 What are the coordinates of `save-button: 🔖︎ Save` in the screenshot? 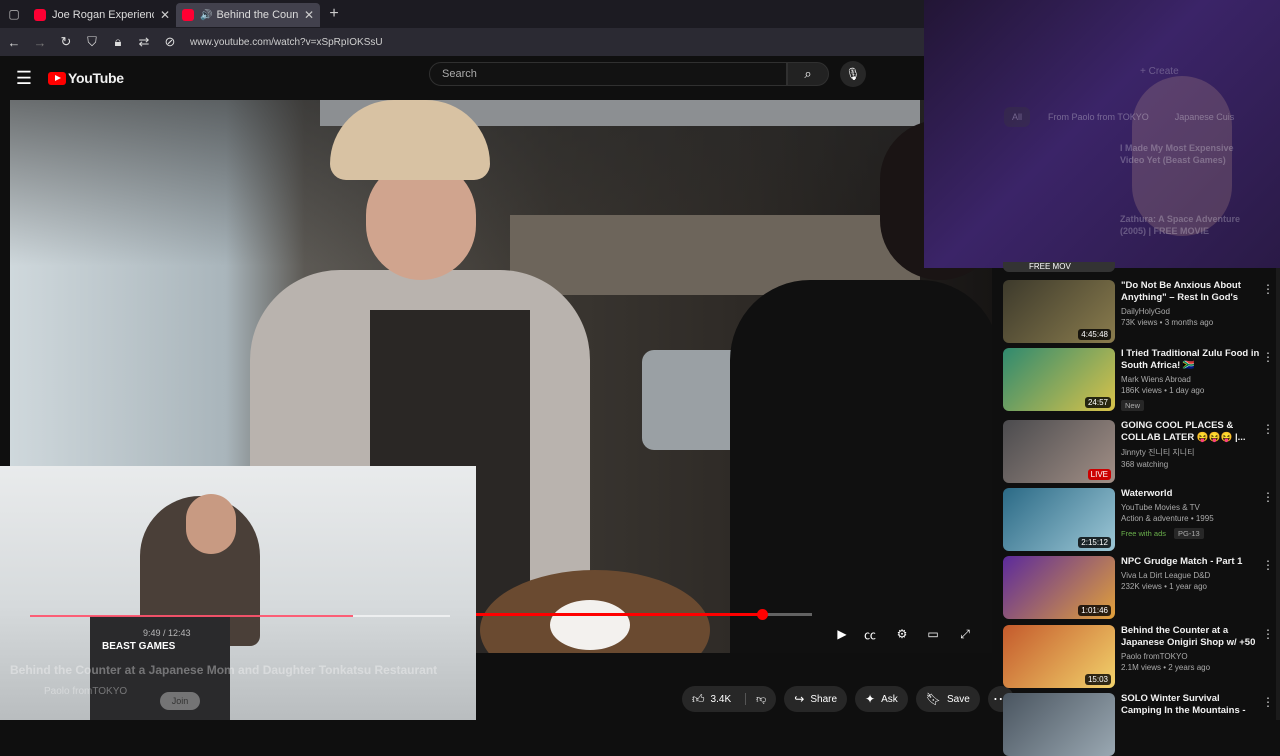 It's located at (947, 699).